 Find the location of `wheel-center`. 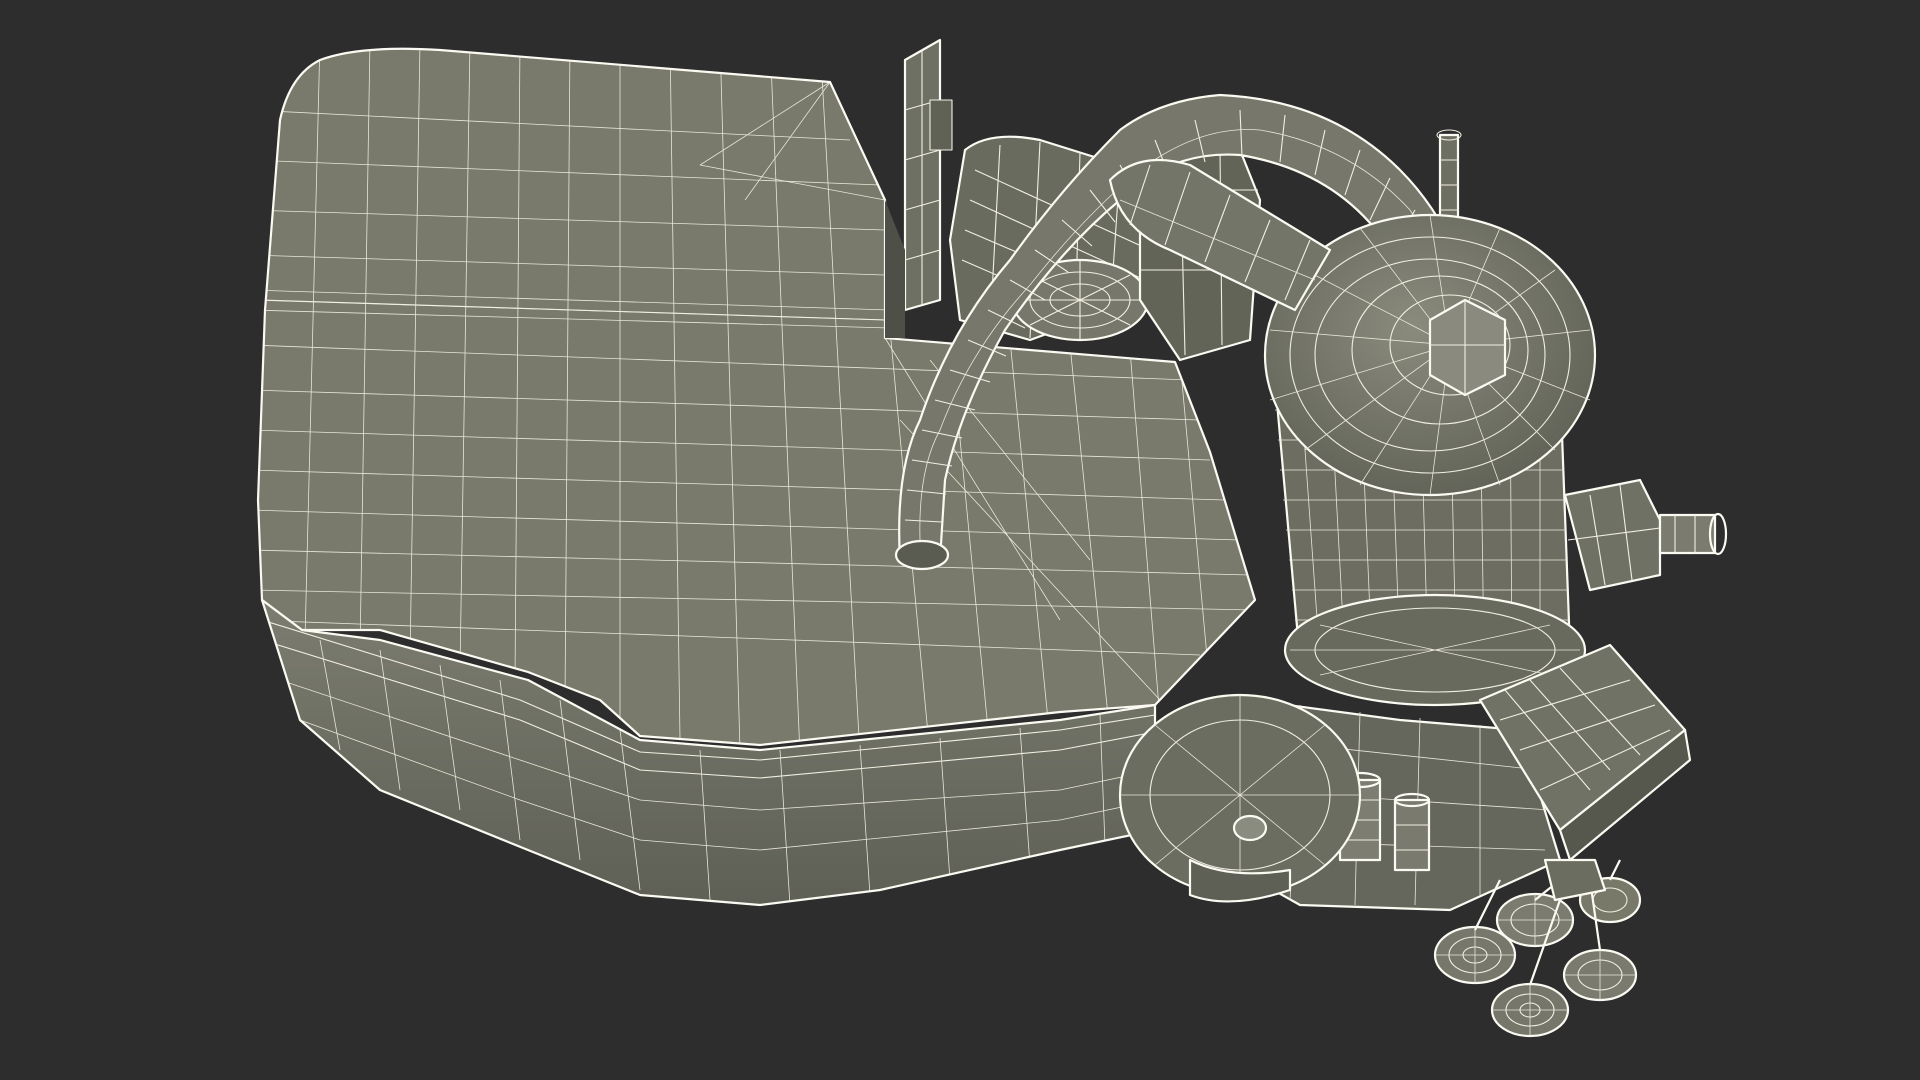

wheel-center is located at coordinates (1535, 920).